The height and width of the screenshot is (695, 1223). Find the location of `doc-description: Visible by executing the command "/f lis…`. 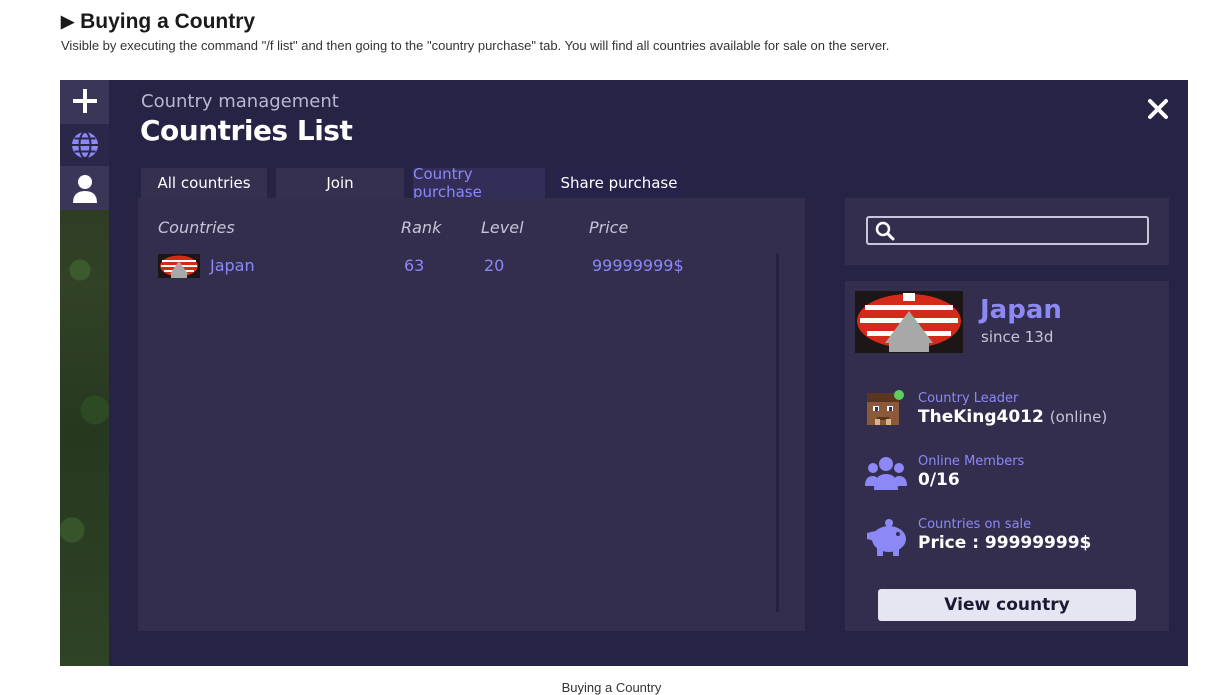

doc-description: Visible by executing the command "/f lis… is located at coordinates (475, 45).